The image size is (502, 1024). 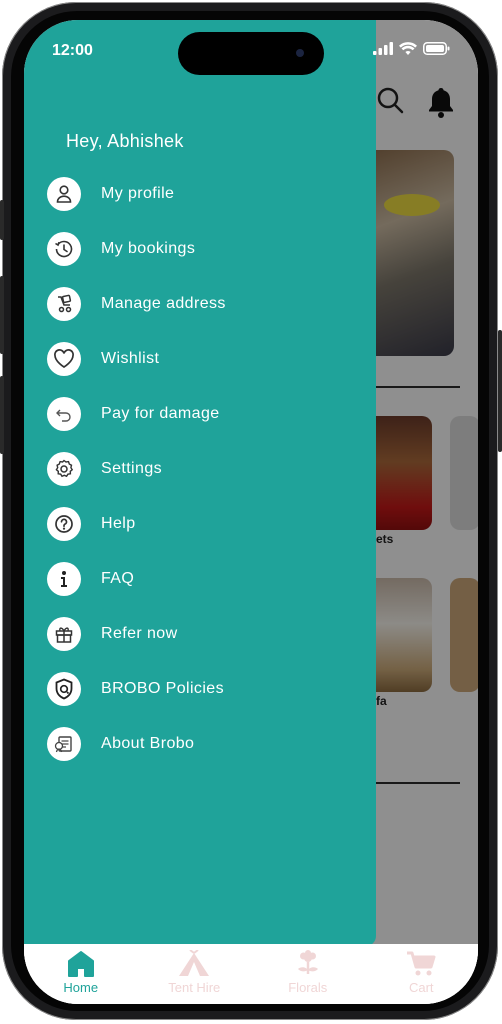 I want to click on menu-item-label: BROBO Policies, so click(x=162, y=688).